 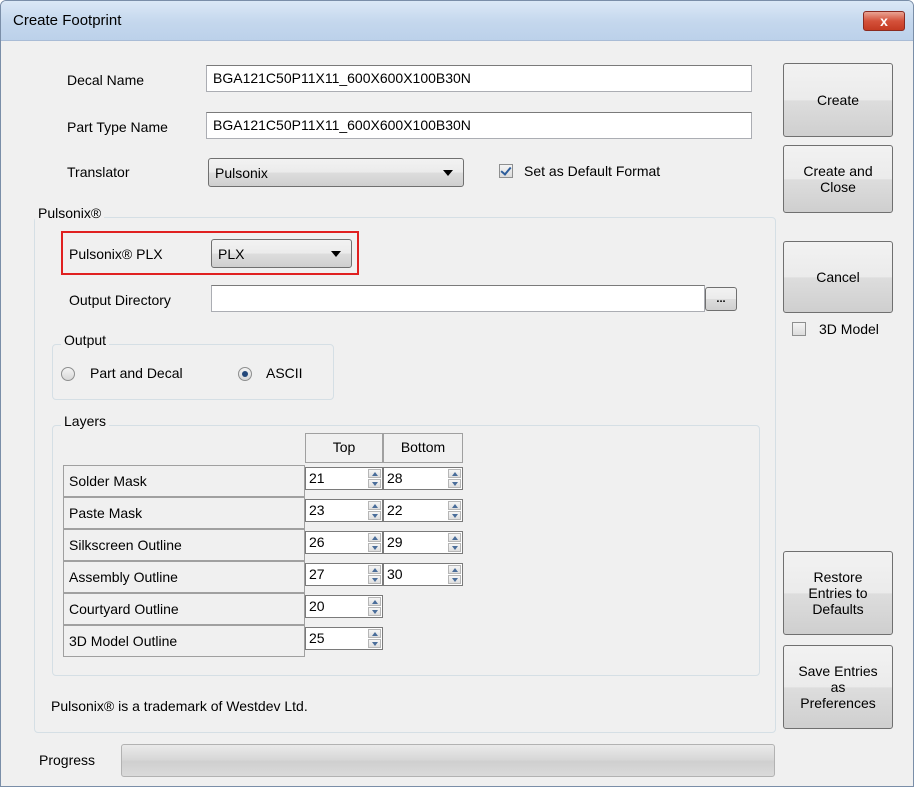 I want to click on plx-format-select: PLX, so click(x=281, y=253).